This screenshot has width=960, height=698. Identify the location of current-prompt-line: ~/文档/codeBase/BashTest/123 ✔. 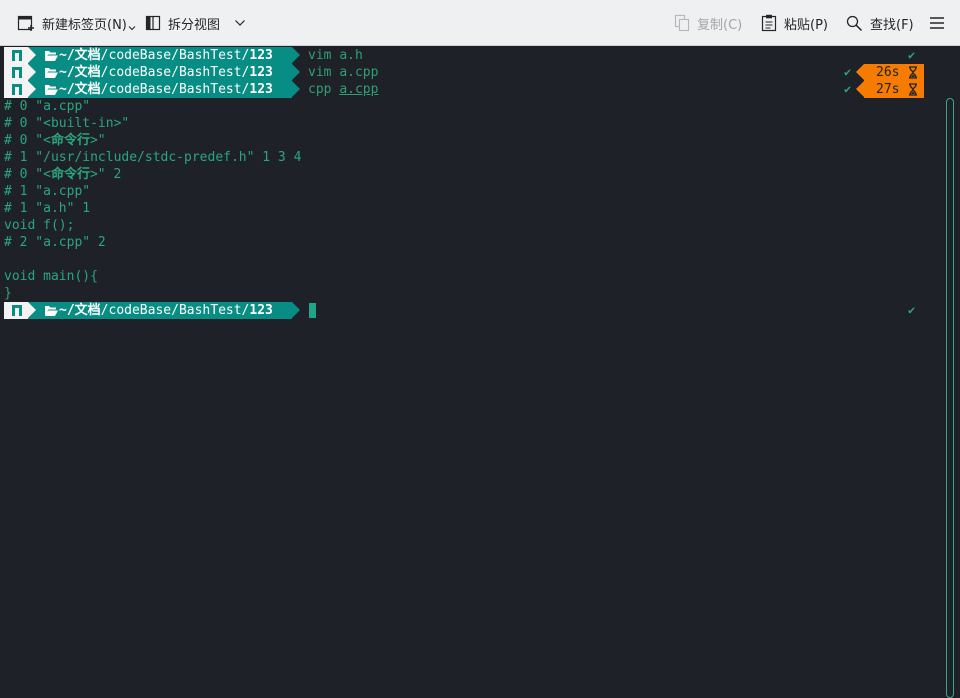
(480, 310).